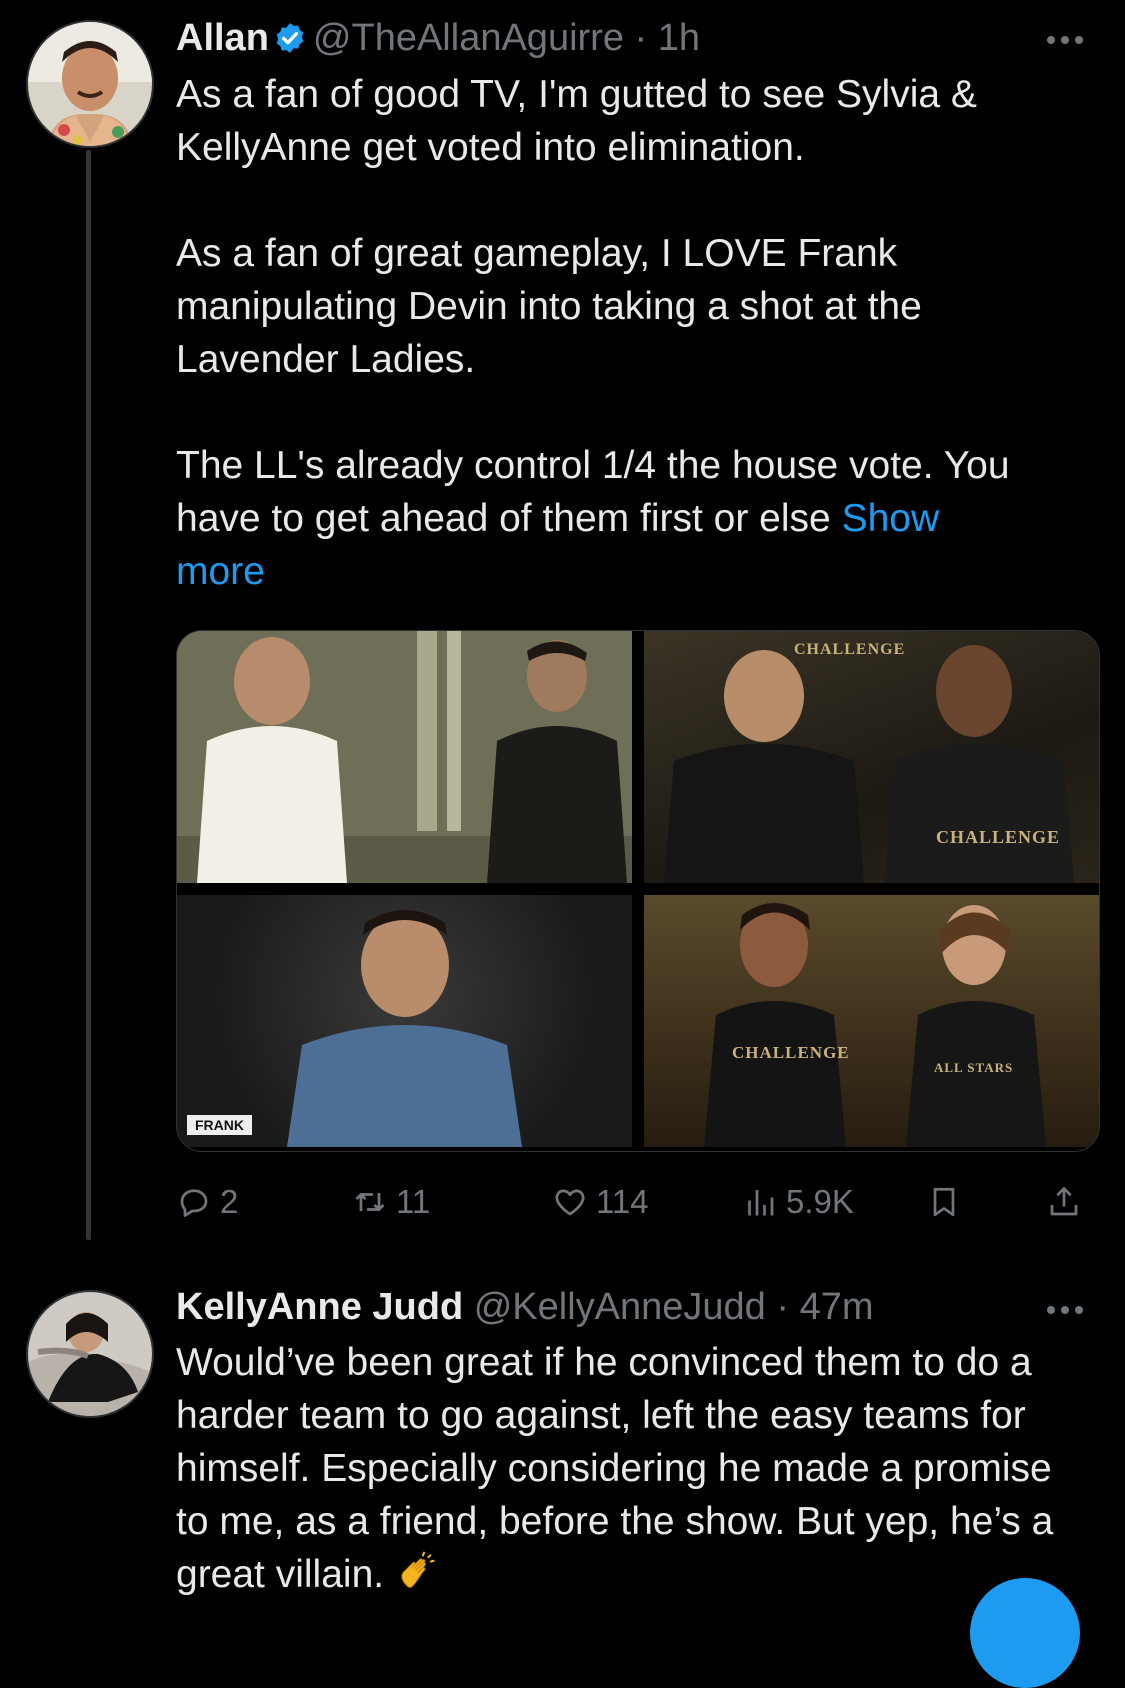 This screenshot has width=1125, height=1688. What do you see at coordinates (418, 1569) in the screenshot?
I see `clapping-hands-icon` at bounding box center [418, 1569].